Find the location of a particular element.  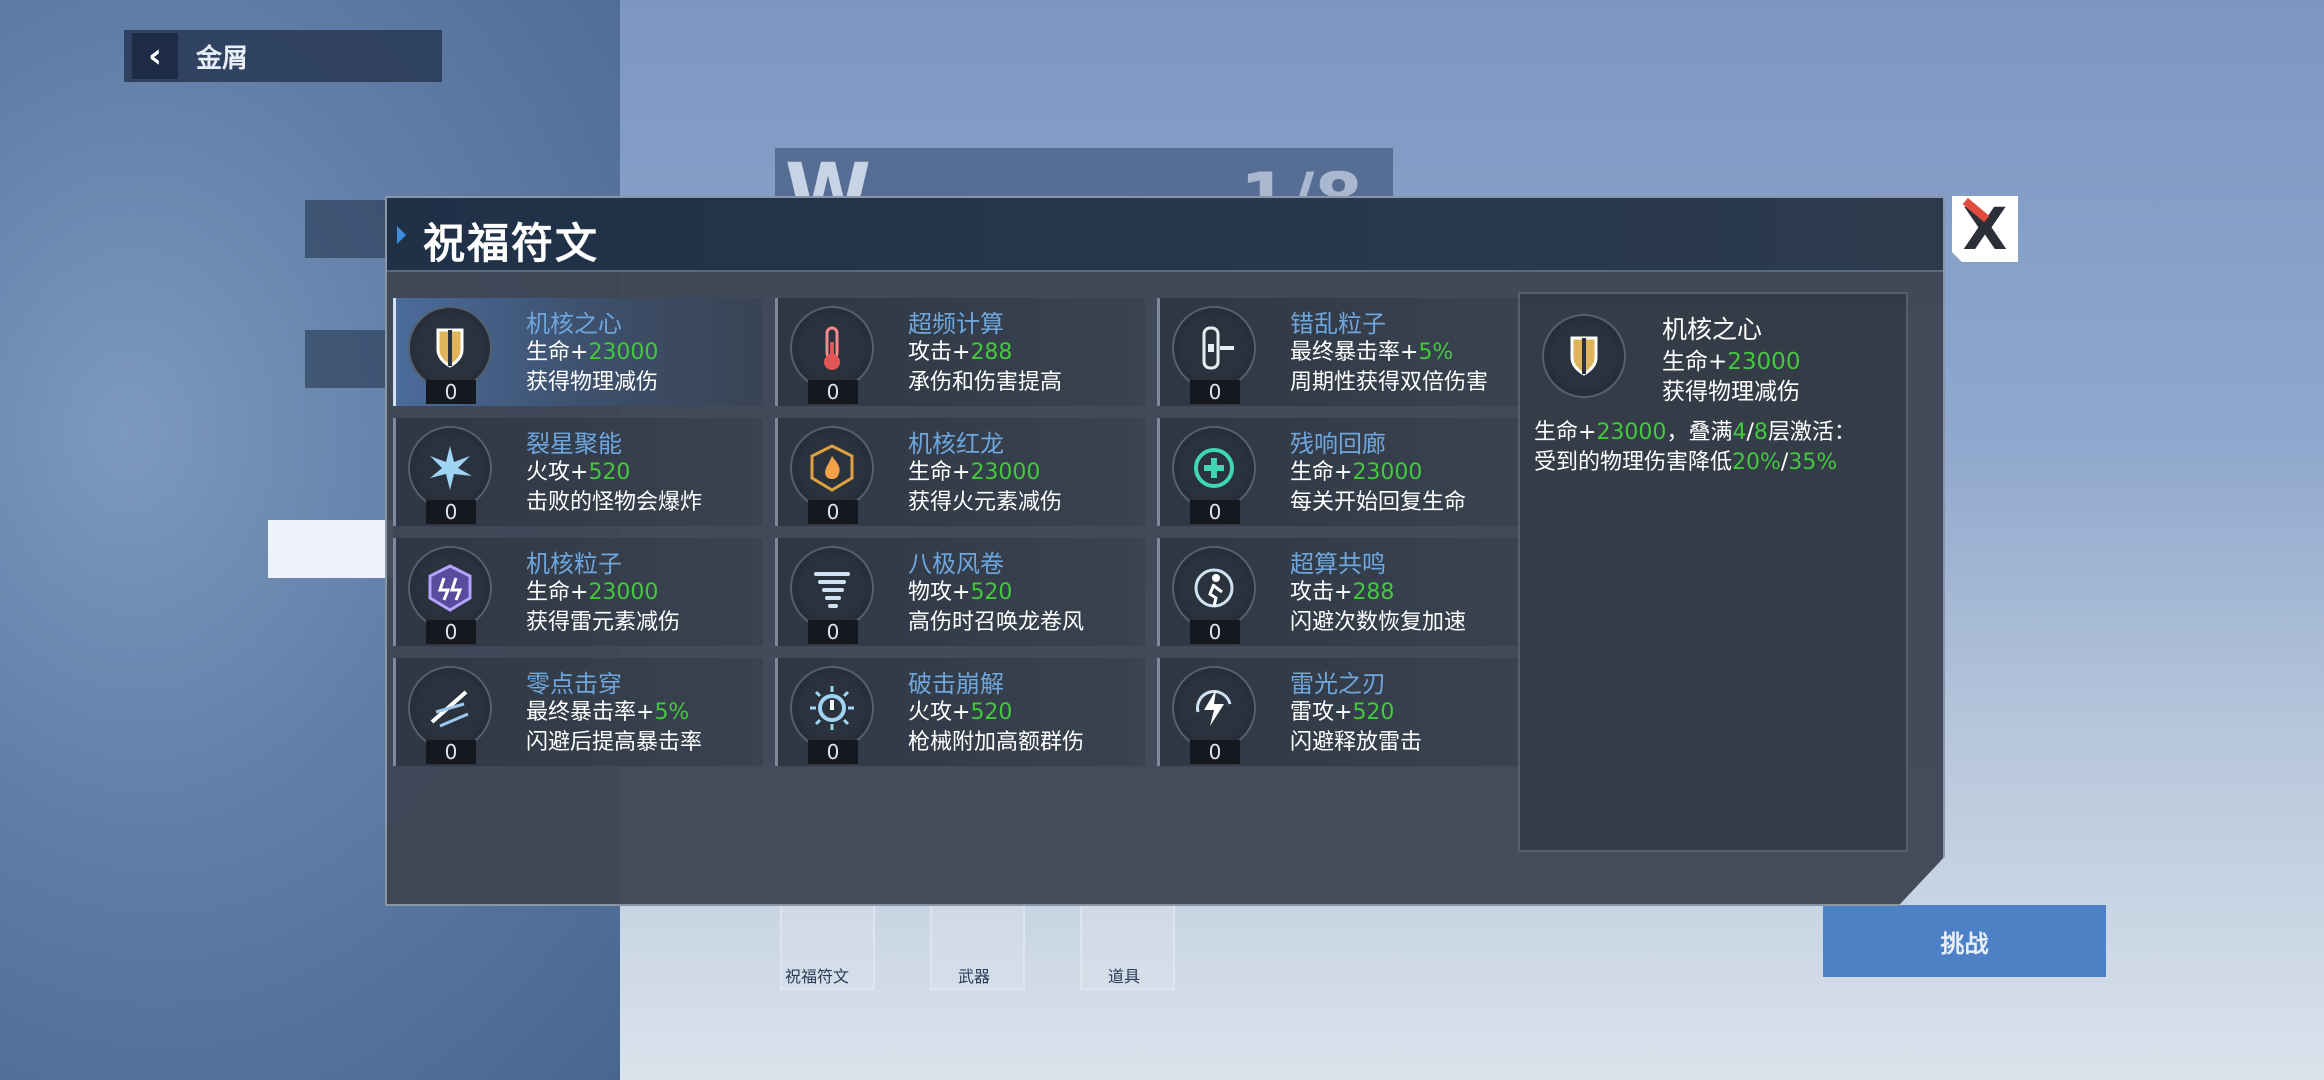

detail-effect-line-2: 受到的物理伤害降低20%/35% is located at coordinates (1686, 462).